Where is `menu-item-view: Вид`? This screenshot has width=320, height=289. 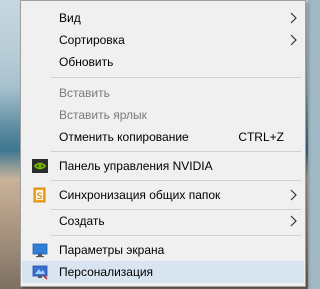
menu-item-view: Вид is located at coordinates (163, 18).